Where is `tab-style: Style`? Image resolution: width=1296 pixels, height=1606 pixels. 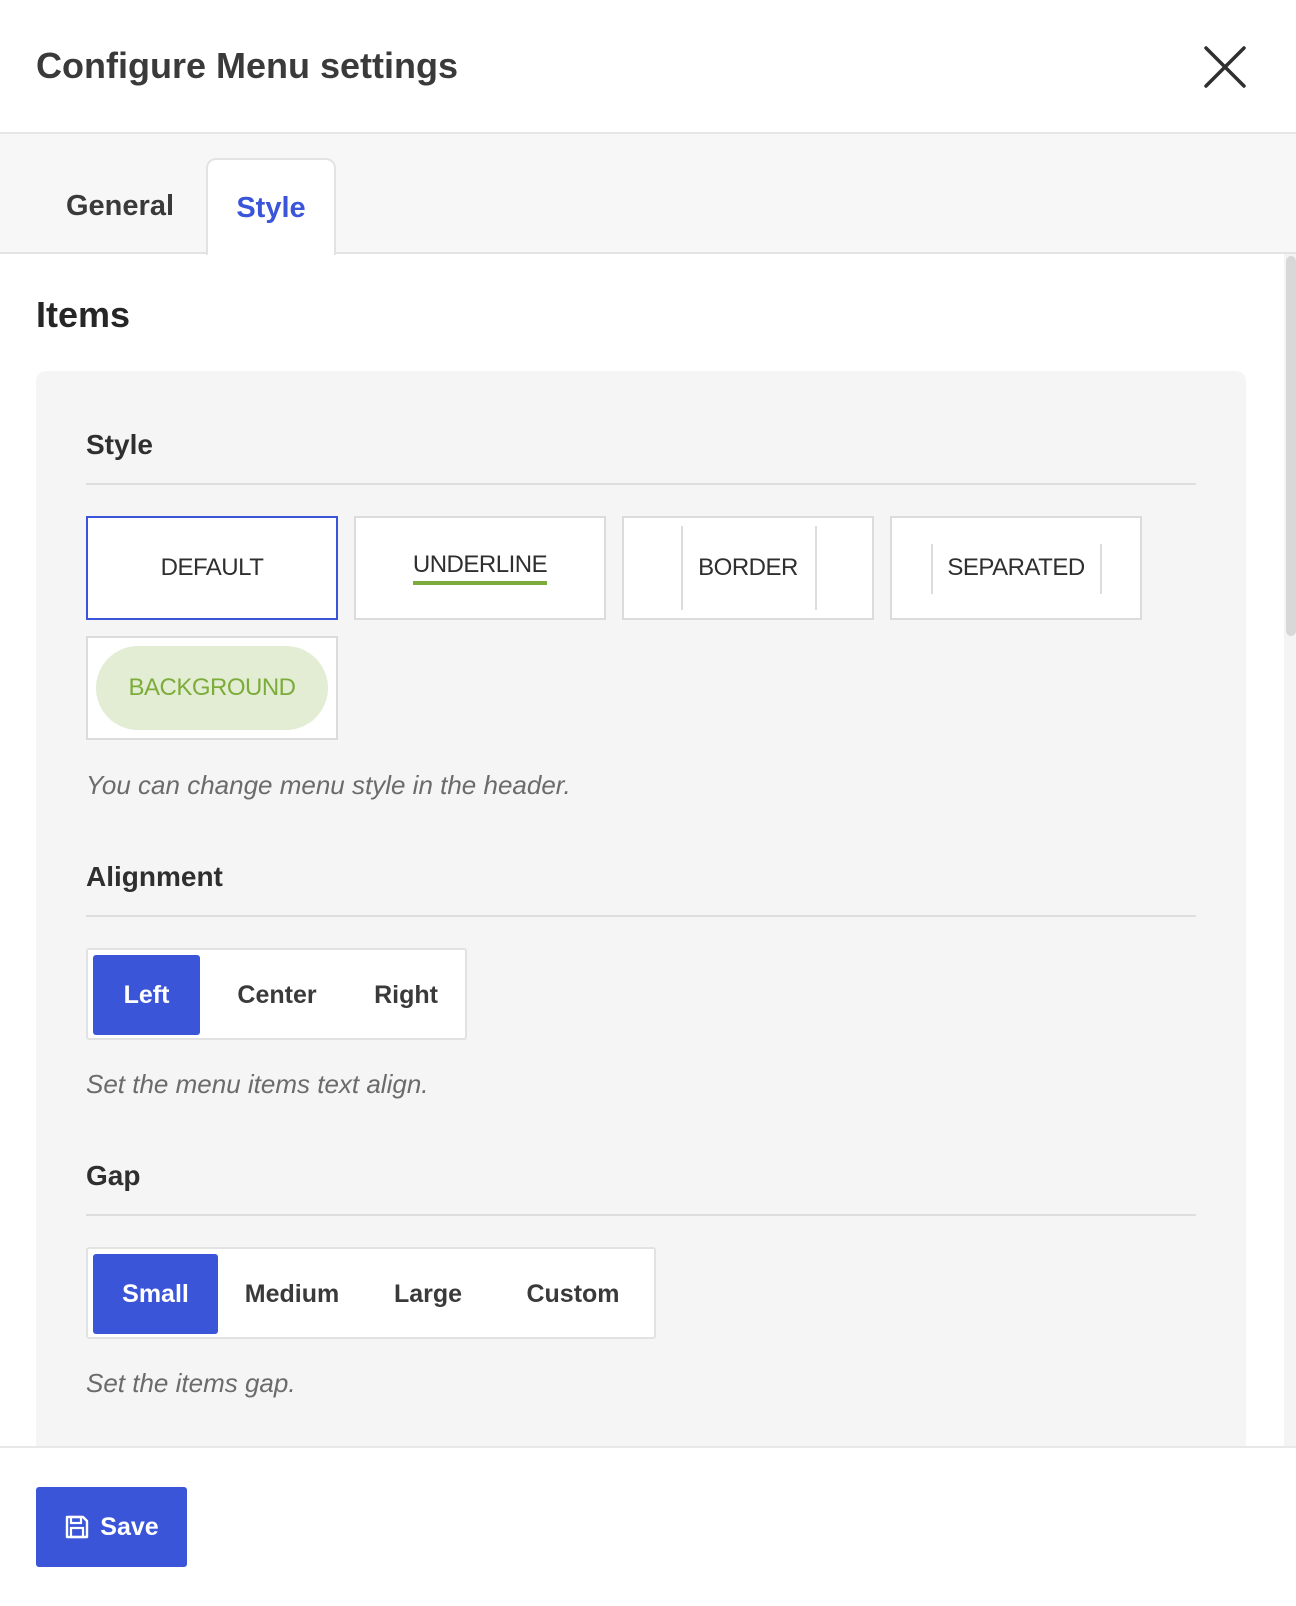 tab-style: Style is located at coordinates (271, 206).